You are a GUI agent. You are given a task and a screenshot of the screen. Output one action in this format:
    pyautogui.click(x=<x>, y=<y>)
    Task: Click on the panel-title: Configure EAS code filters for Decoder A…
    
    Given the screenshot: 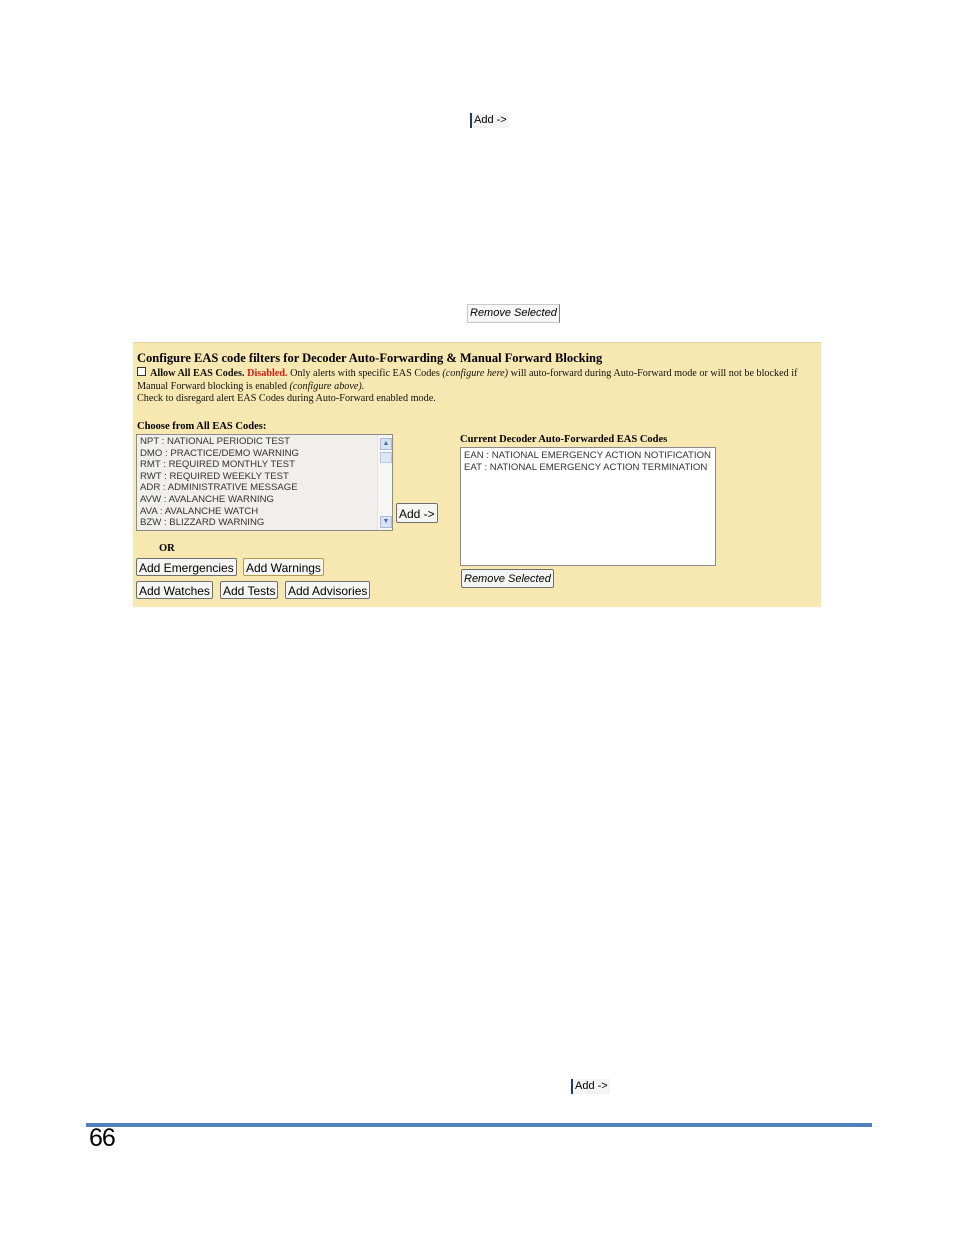 What is the action you would take?
    pyautogui.click(x=370, y=358)
    